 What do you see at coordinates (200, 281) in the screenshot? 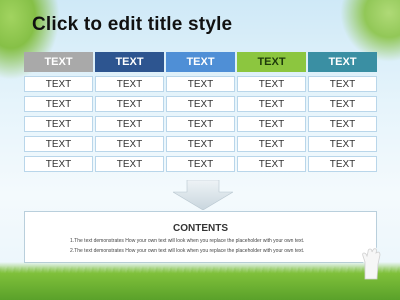
I see `grass-decoration` at bounding box center [200, 281].